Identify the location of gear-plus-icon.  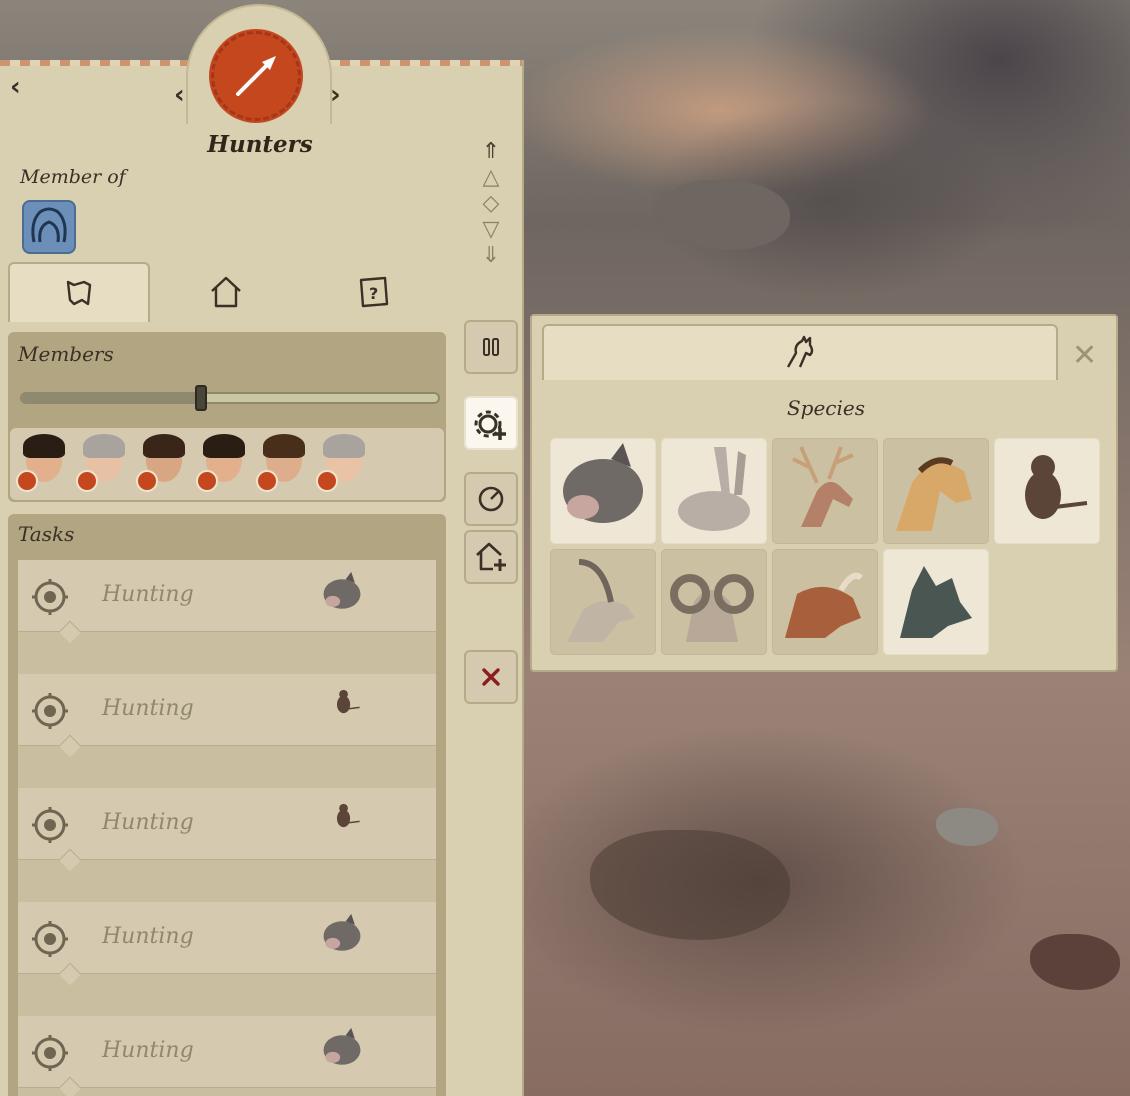
(490, 425).